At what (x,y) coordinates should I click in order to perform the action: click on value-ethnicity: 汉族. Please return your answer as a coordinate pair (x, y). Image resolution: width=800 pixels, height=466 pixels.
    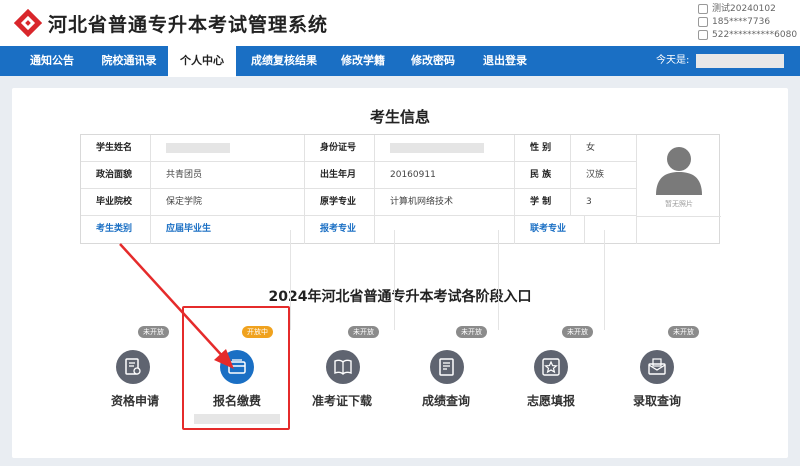
    Looking at the image, I should click on (604, 175).